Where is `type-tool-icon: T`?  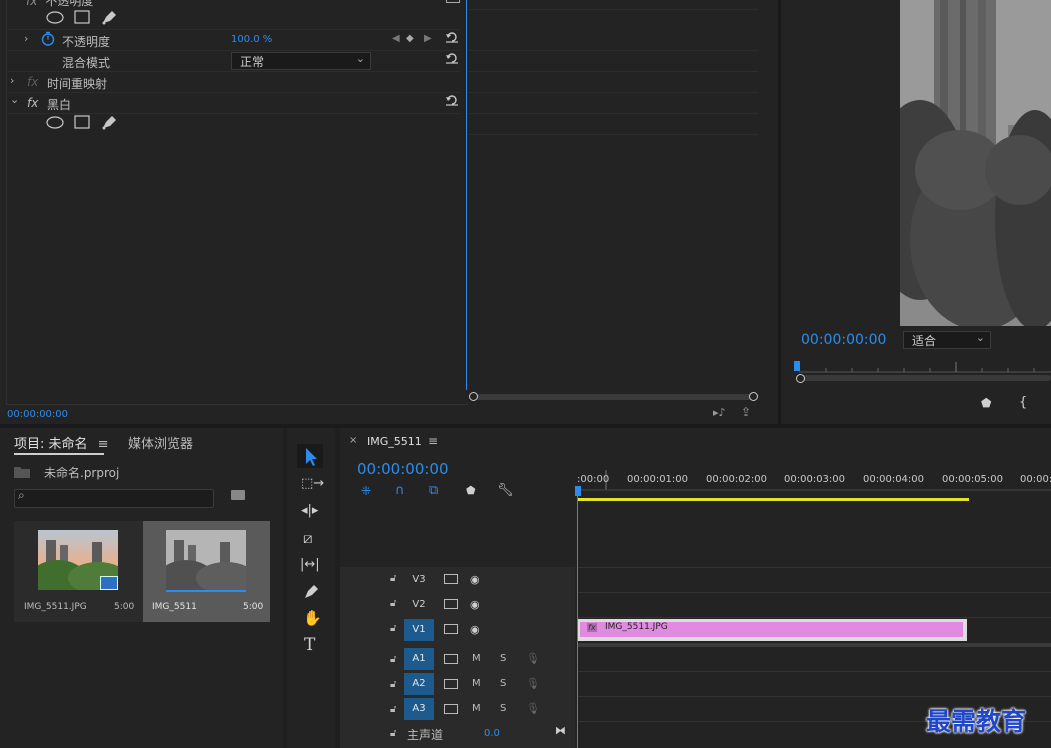
type-tool-icon: T is located at coordinates (309, 645).